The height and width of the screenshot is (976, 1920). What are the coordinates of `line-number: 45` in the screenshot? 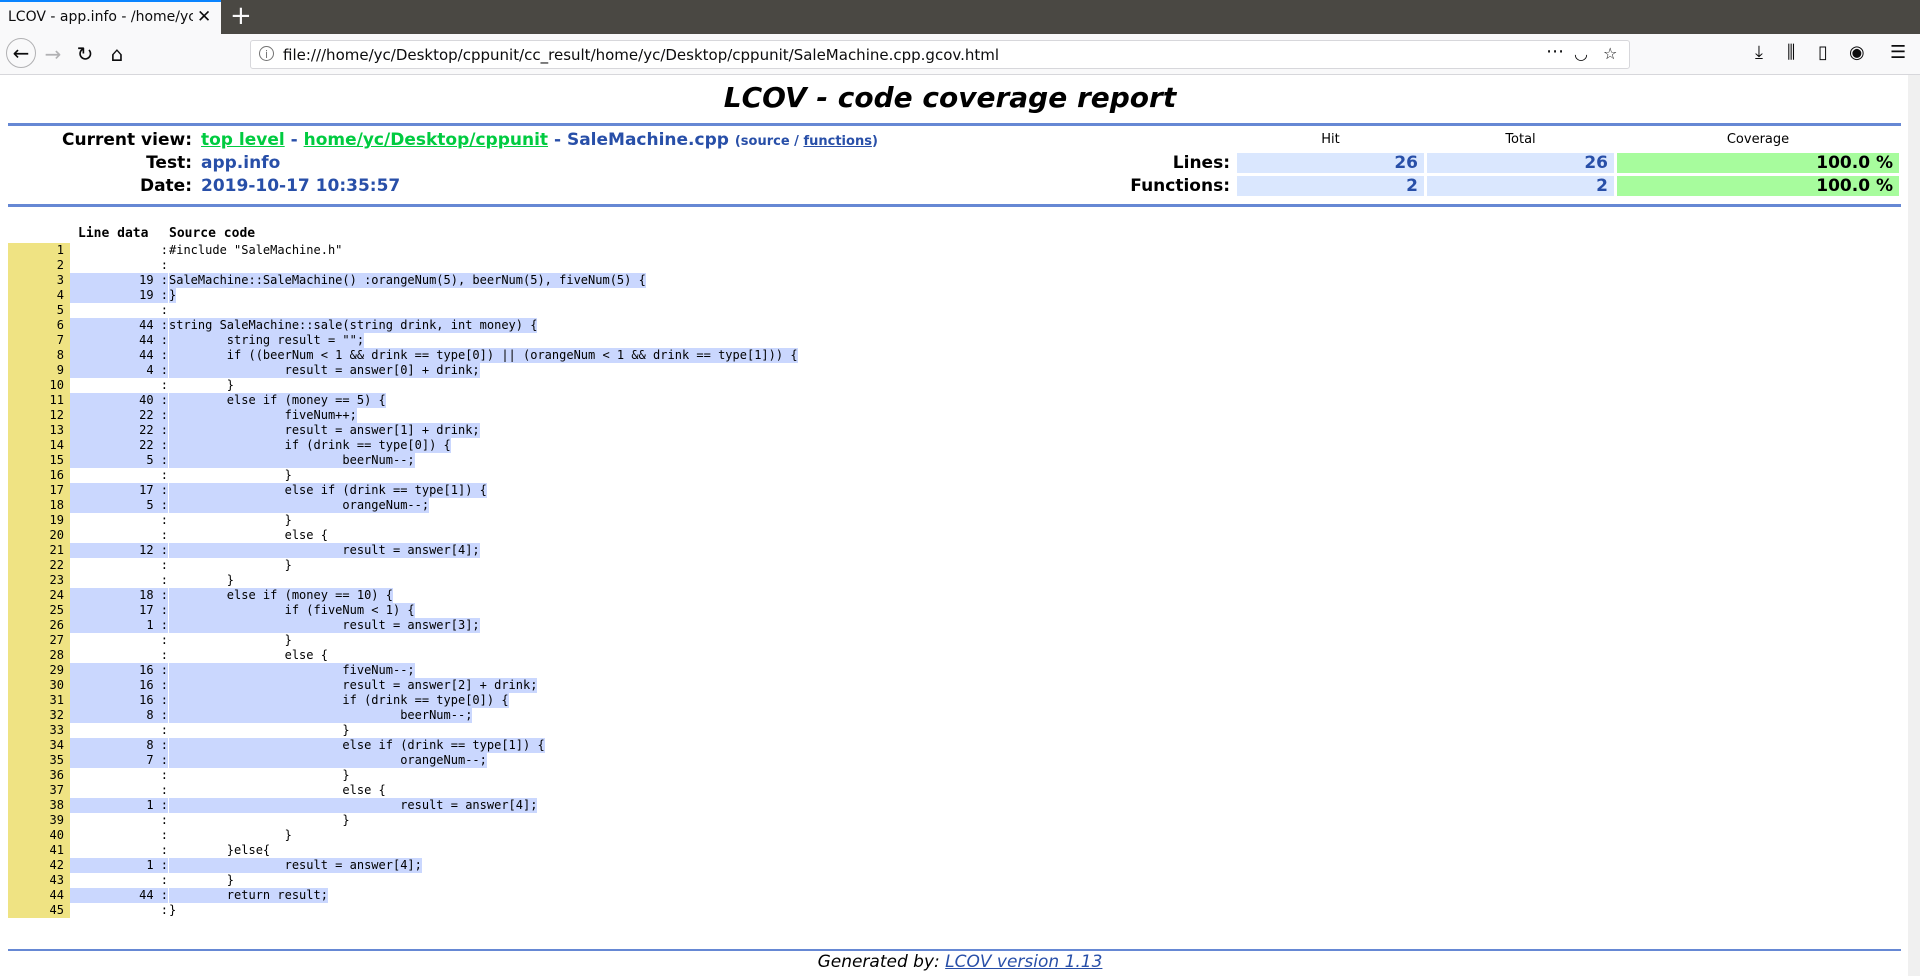 It's located at (39, 910).